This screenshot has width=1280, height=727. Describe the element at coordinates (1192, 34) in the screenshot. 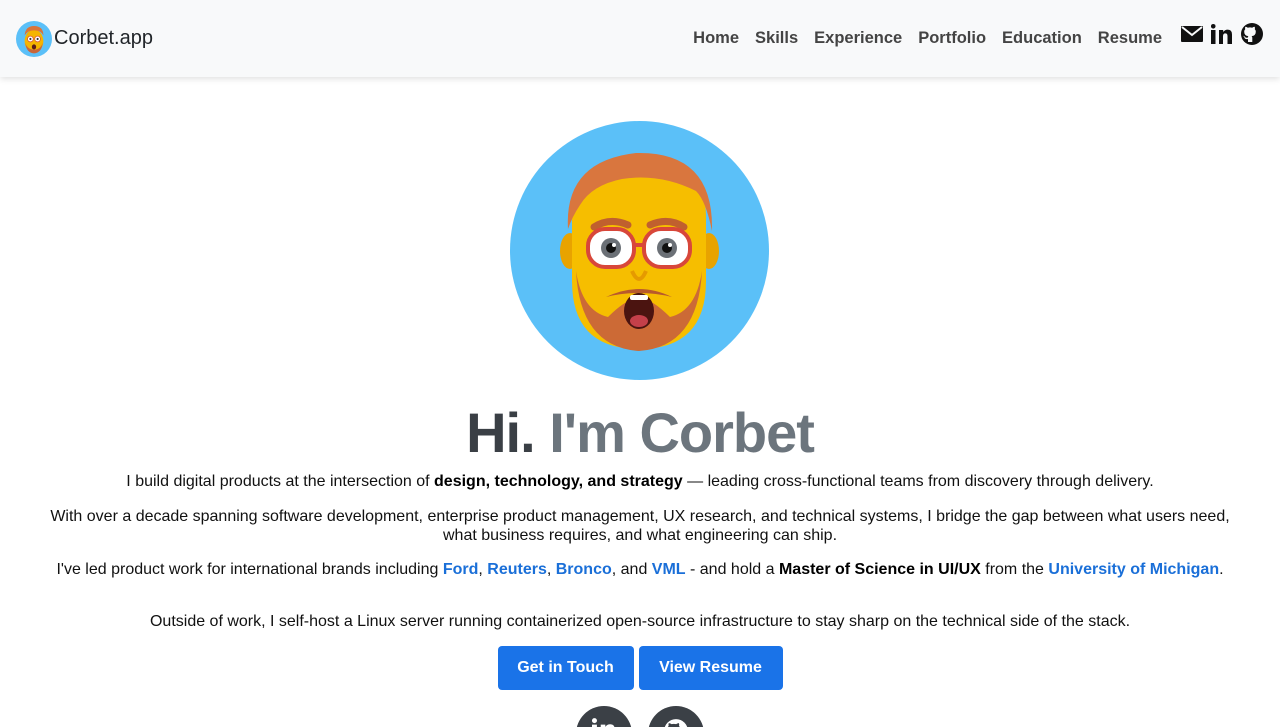

I see `mail-icon` at that location.